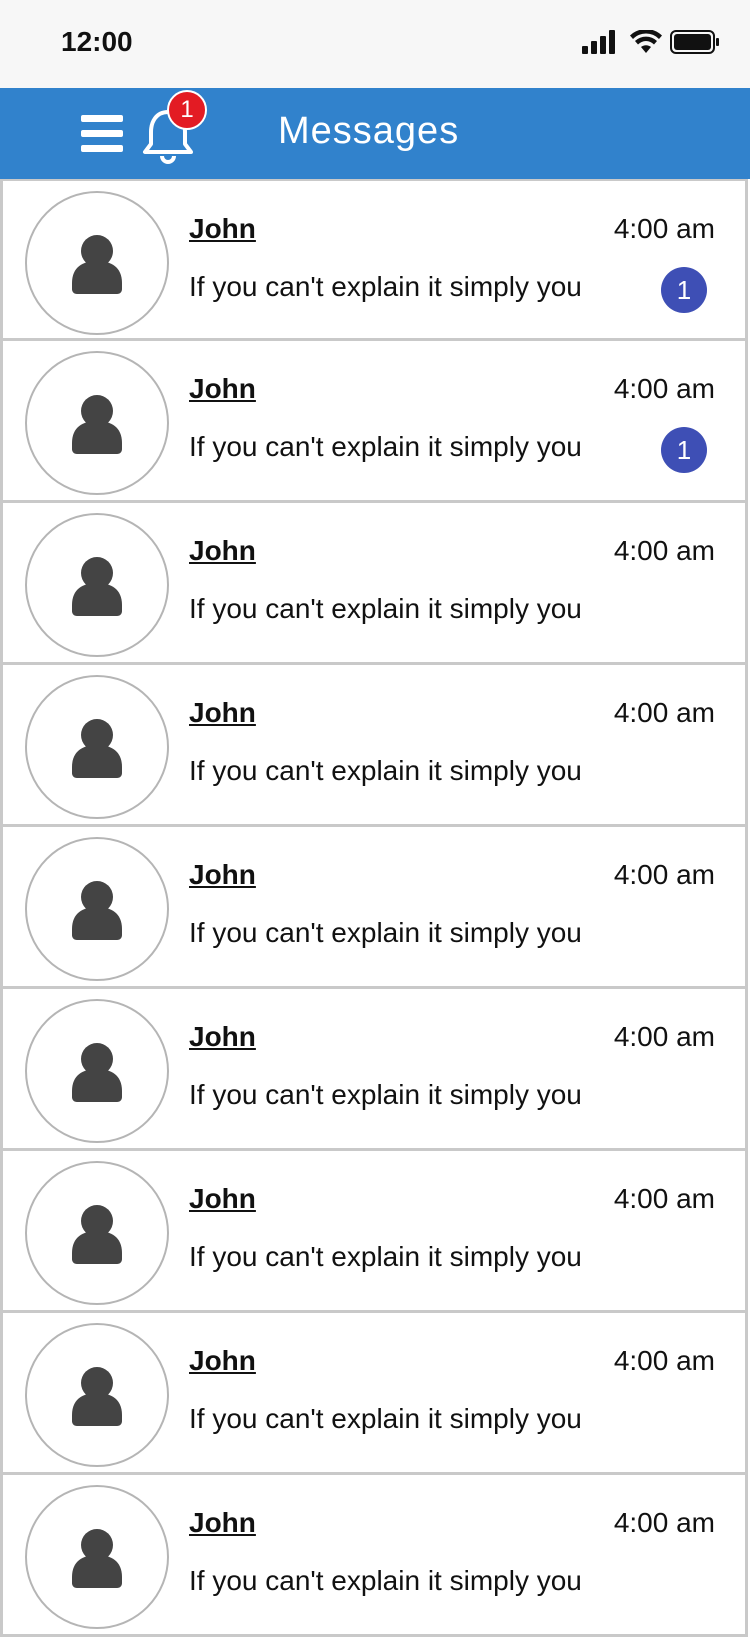  What do you see at coordinates (102, 118) in the screenshot?
I see `hamburger-menu-icon` at bounding box center [102, 118].